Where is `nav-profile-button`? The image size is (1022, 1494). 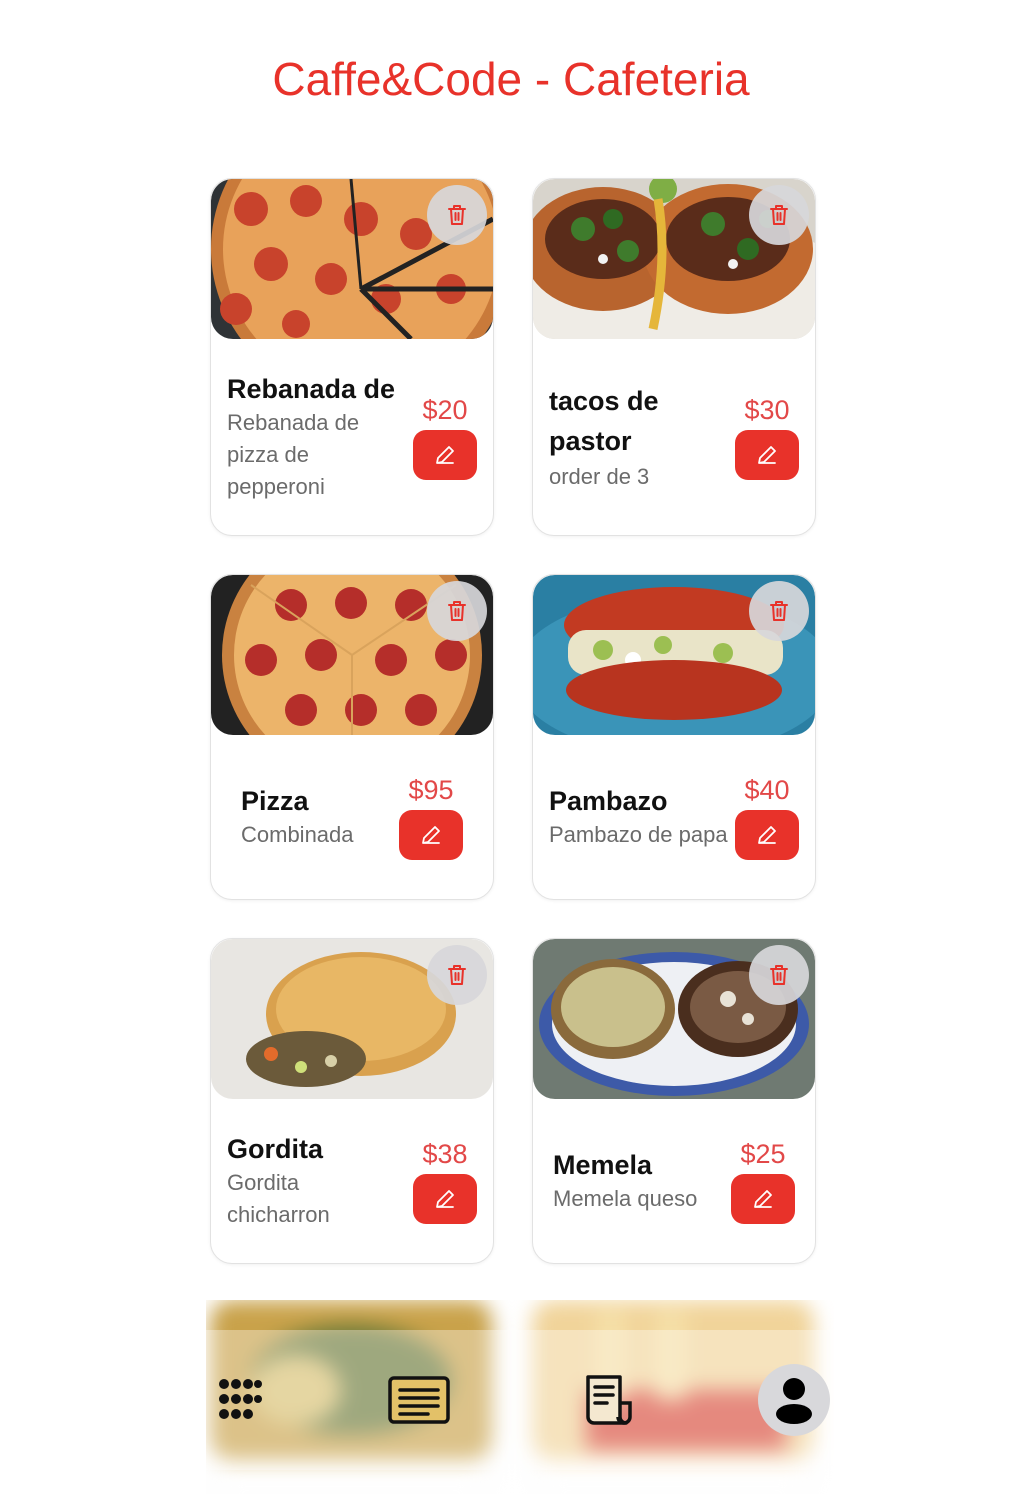 nav-profile-button is located at coordinates (793, 1400).